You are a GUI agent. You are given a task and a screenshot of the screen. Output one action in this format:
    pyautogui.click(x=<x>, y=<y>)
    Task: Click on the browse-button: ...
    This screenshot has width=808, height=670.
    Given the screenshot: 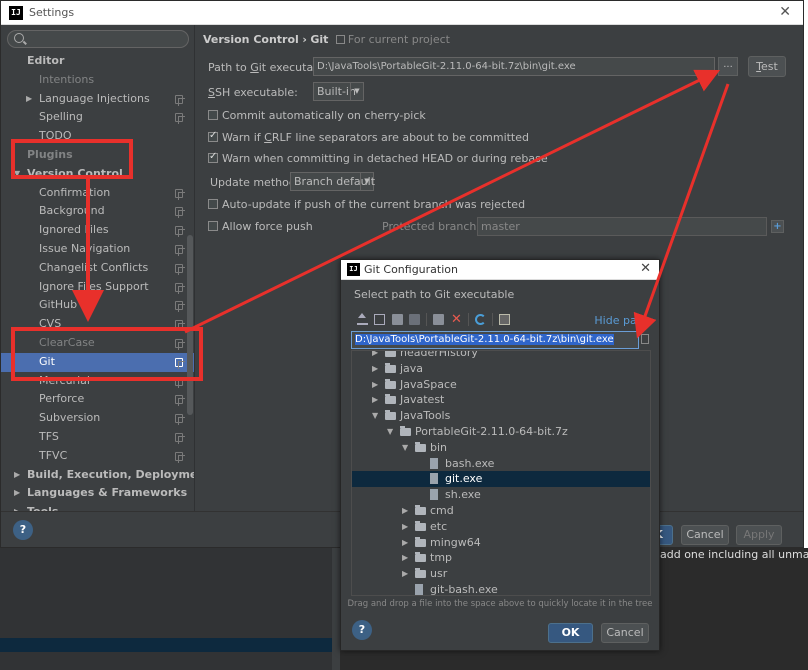 What is the action you would take?
    pyautogui.click(x=728, y=66)
    